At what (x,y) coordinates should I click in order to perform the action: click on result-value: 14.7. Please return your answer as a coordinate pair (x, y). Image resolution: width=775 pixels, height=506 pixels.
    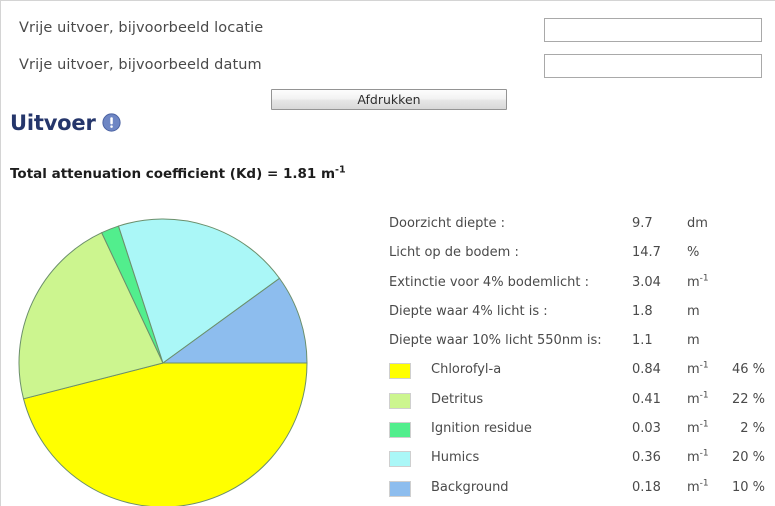
    Looking at the image, I should click on (646, 253).